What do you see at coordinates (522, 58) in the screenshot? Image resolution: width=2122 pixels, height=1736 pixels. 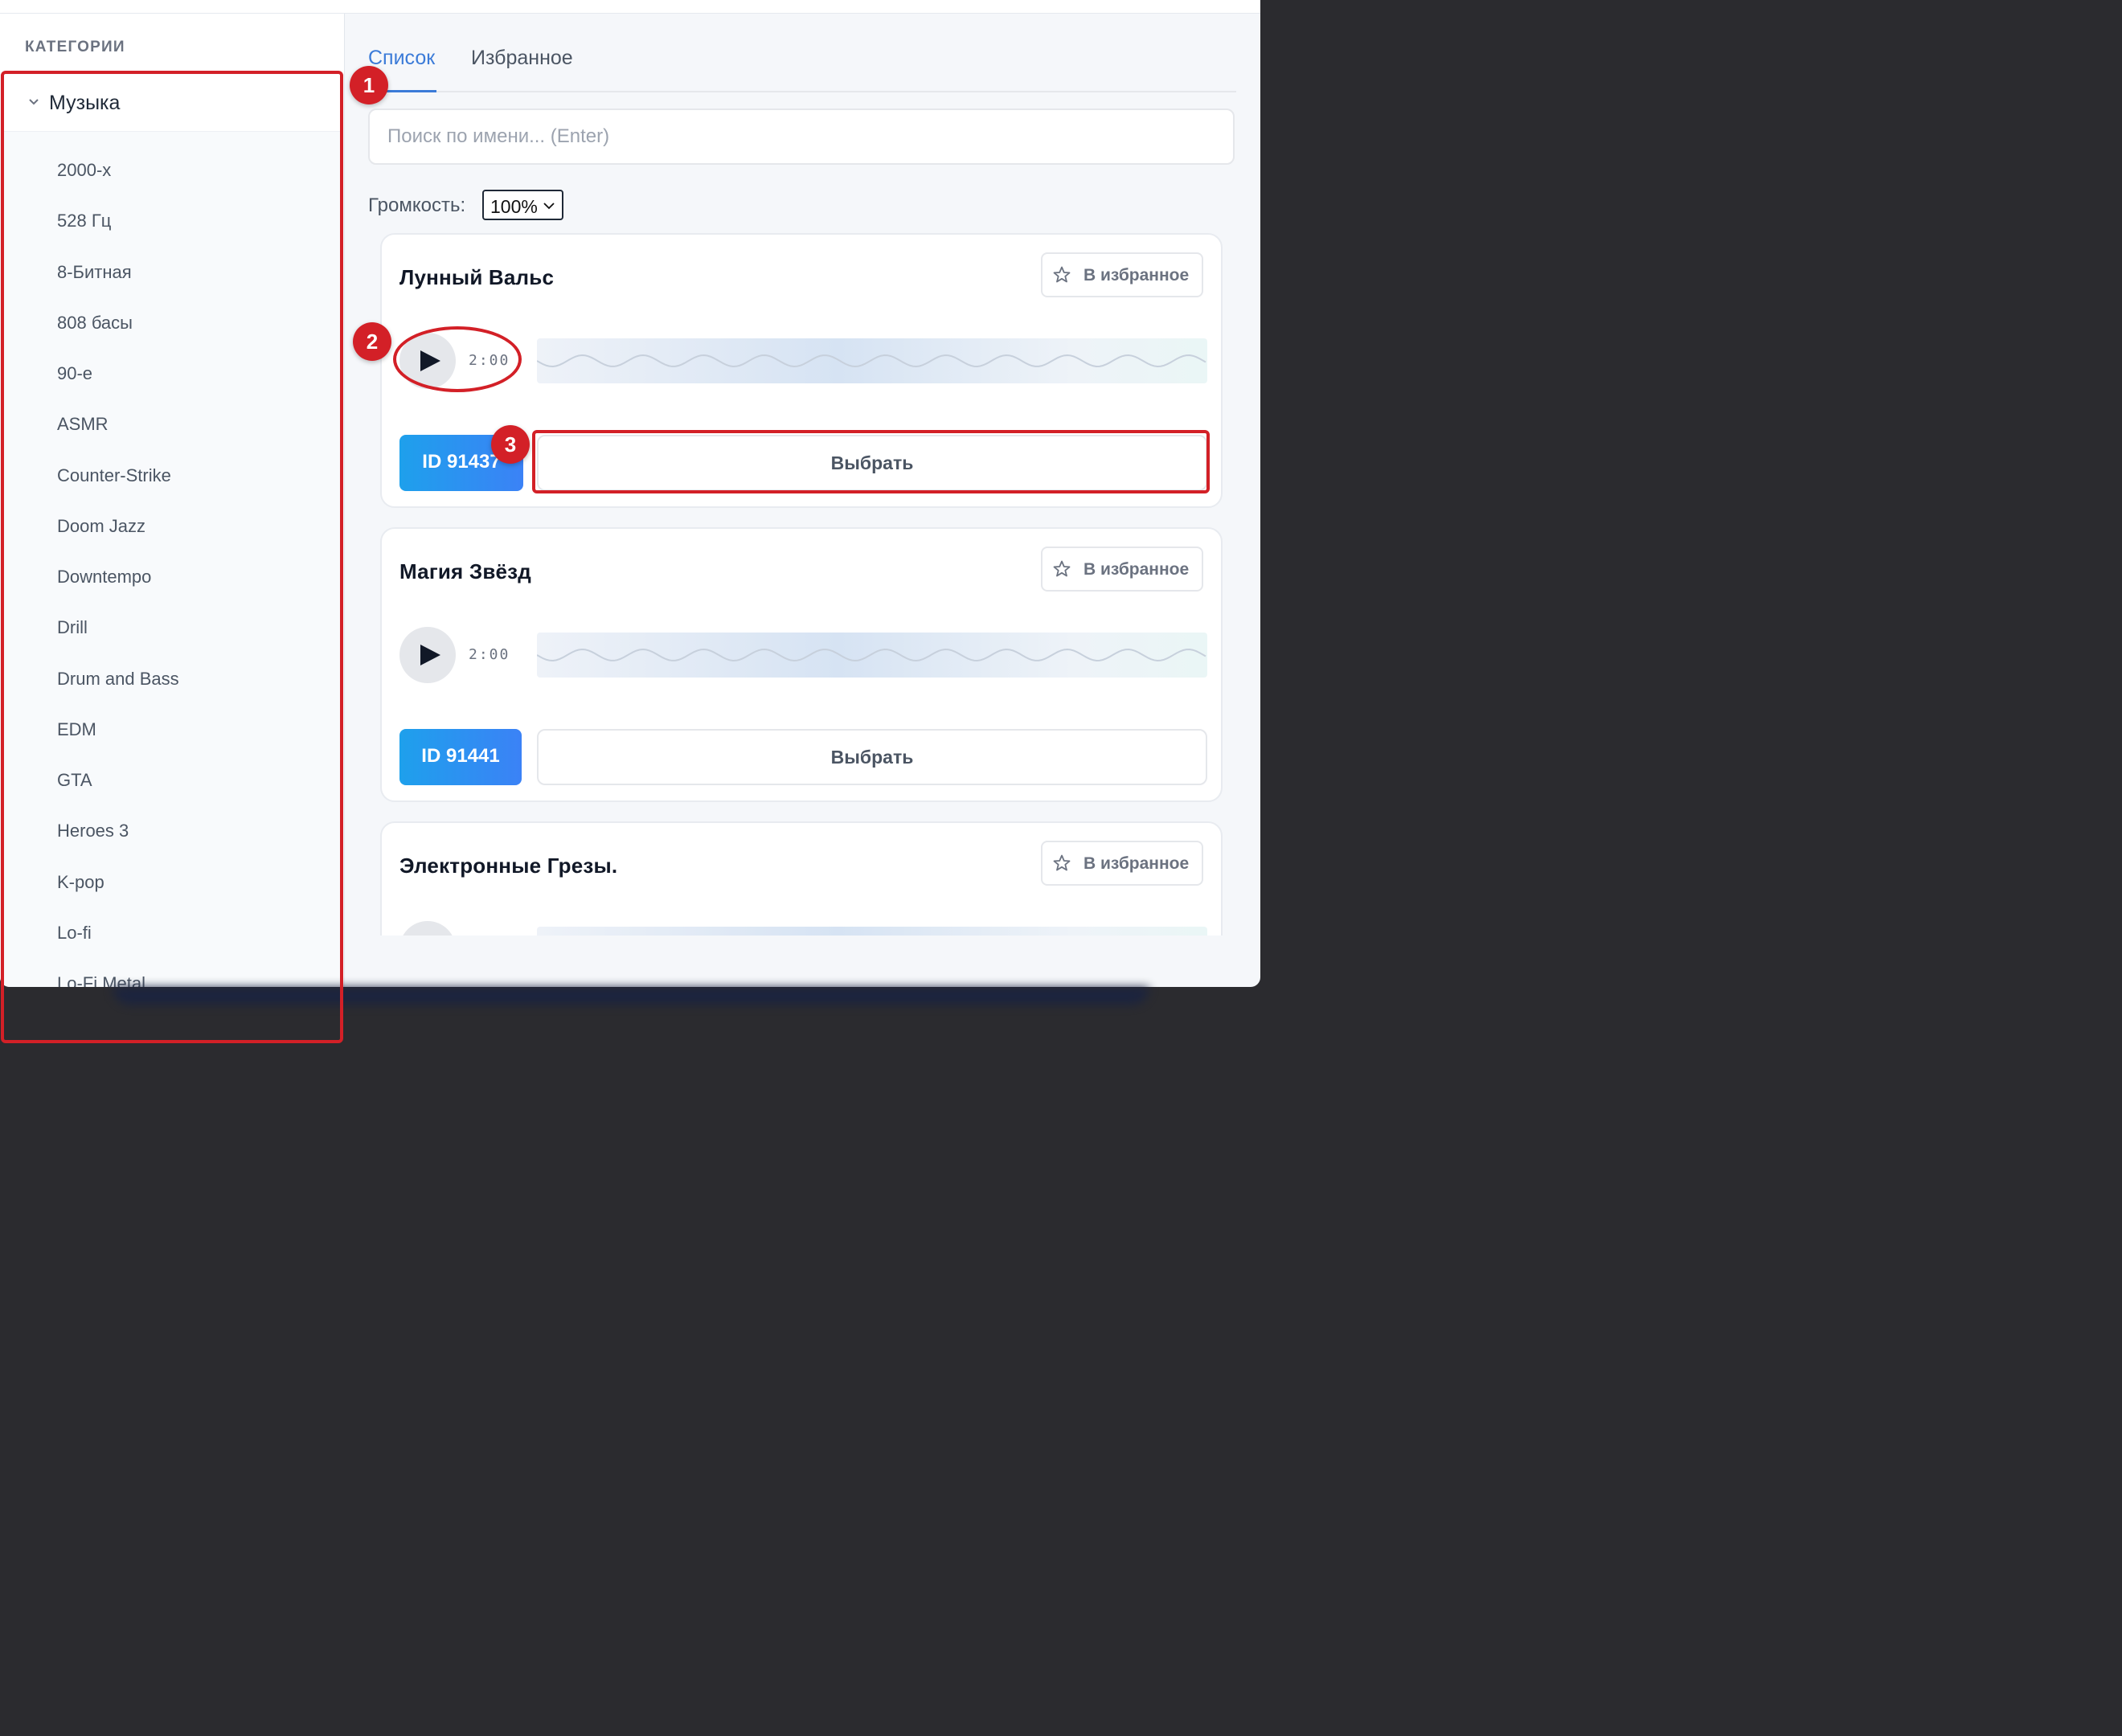 I see `tab-favorites: Избранное` at bounding box center [522, 58].